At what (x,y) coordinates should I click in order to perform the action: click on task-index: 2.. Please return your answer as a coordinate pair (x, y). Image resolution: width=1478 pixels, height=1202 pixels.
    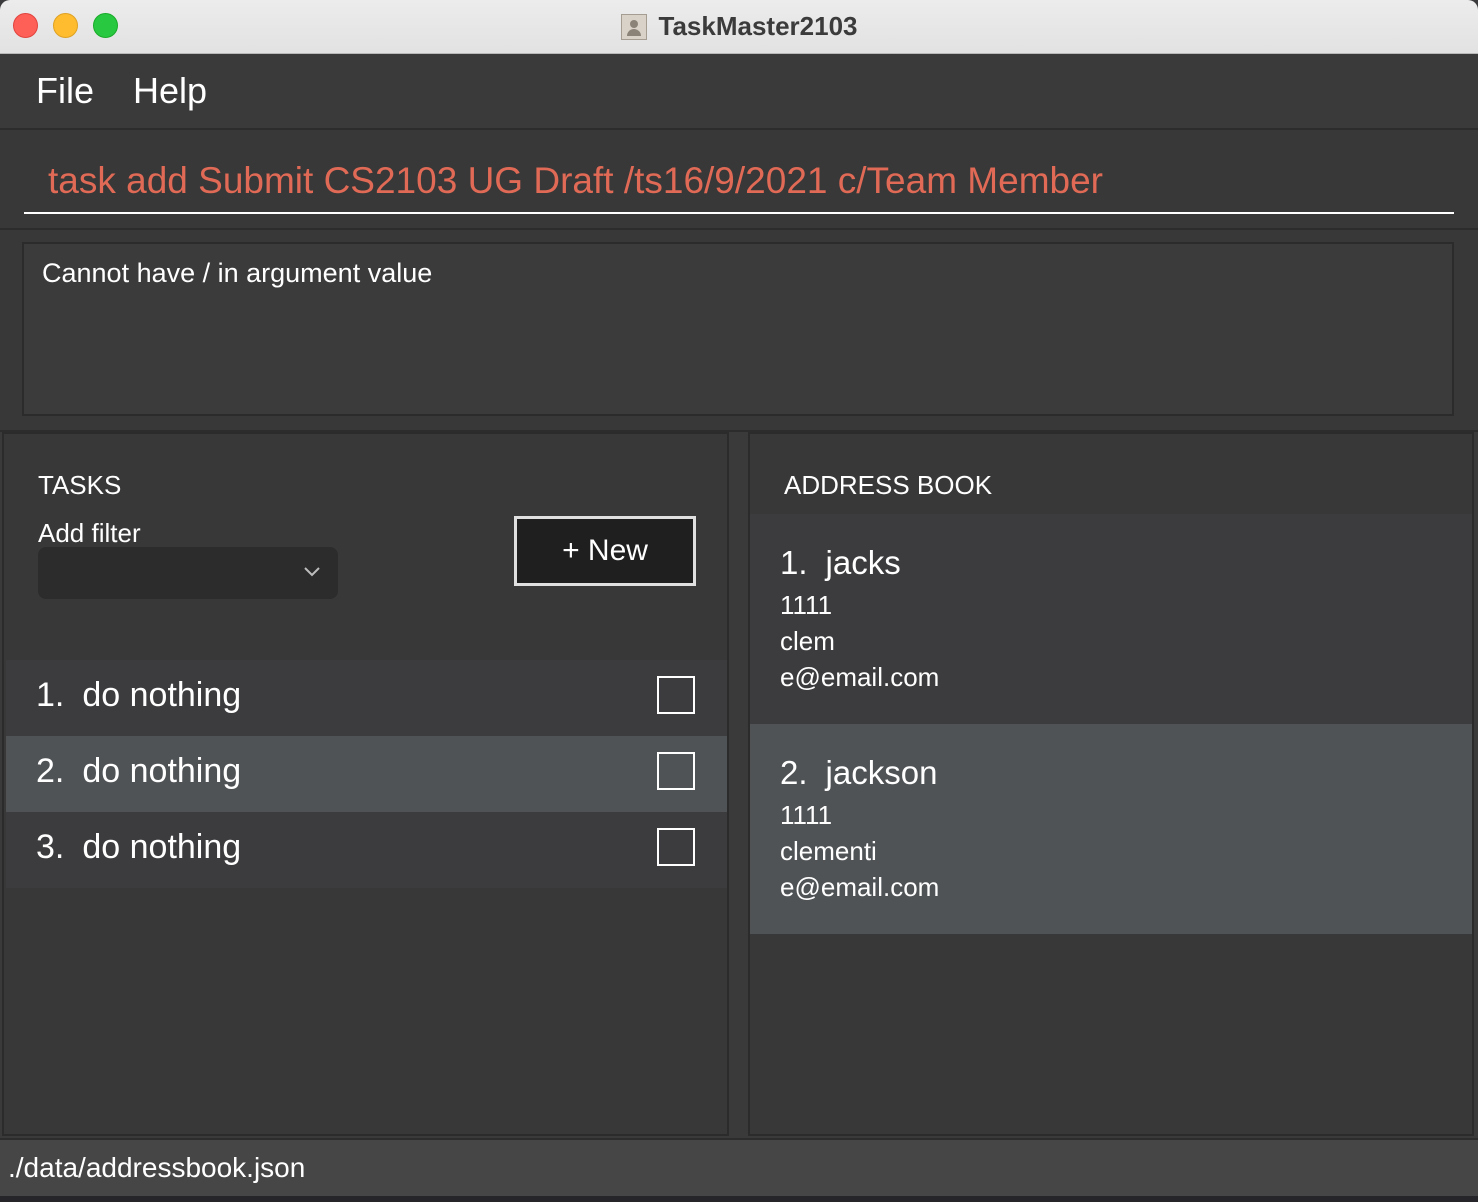
    Looking at the image, I should click on (50, 771).